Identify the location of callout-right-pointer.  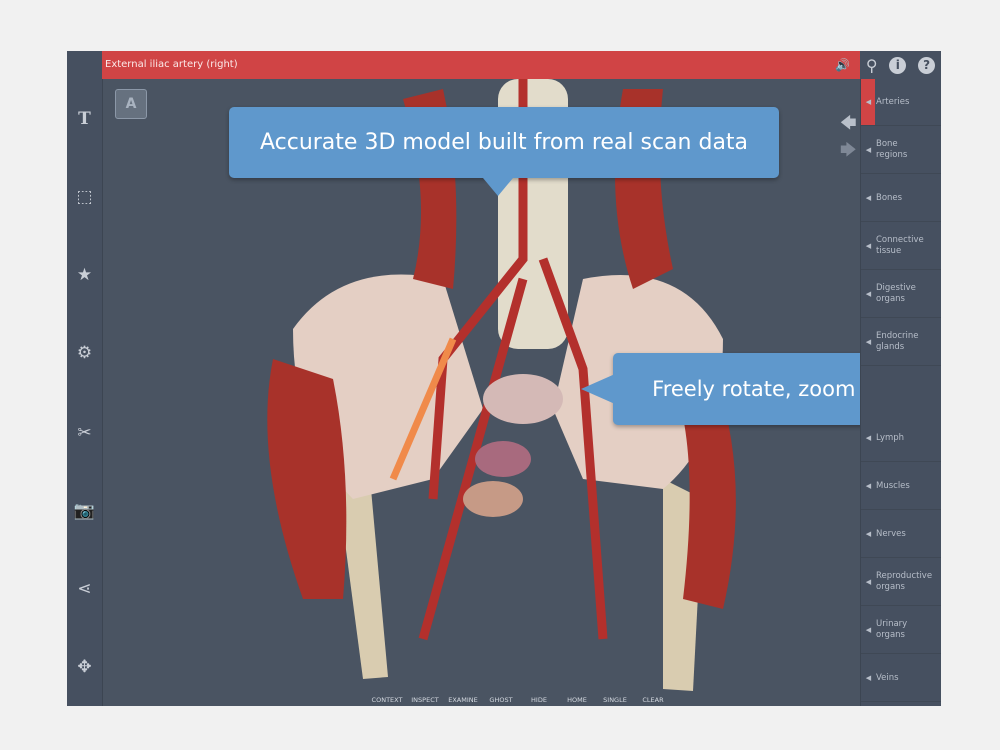
(598, 389).